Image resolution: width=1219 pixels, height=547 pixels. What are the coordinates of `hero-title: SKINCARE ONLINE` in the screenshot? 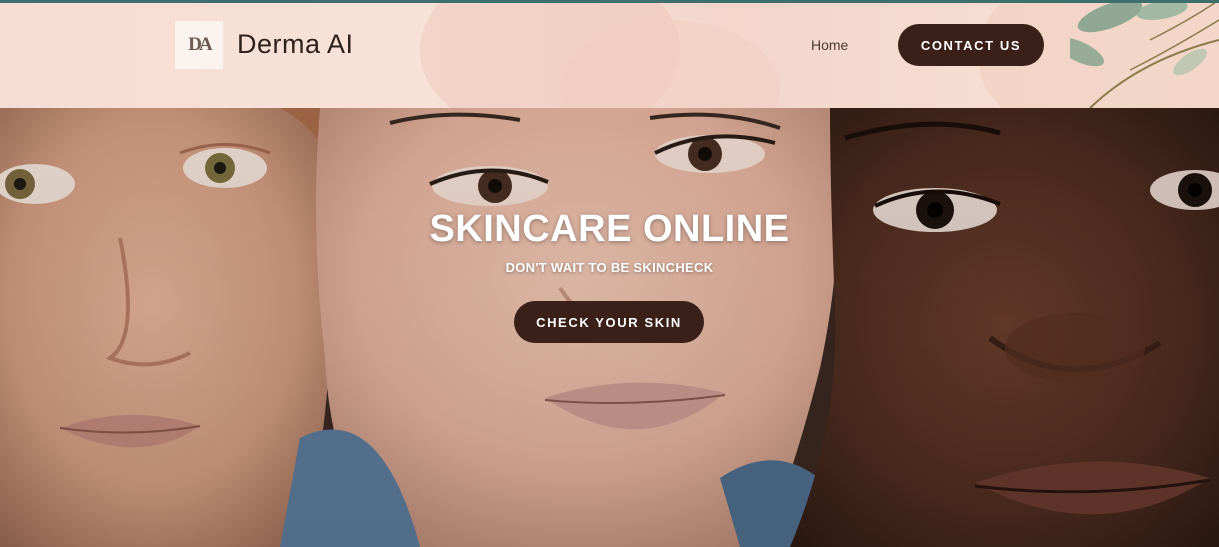 It's located at (609, 229).